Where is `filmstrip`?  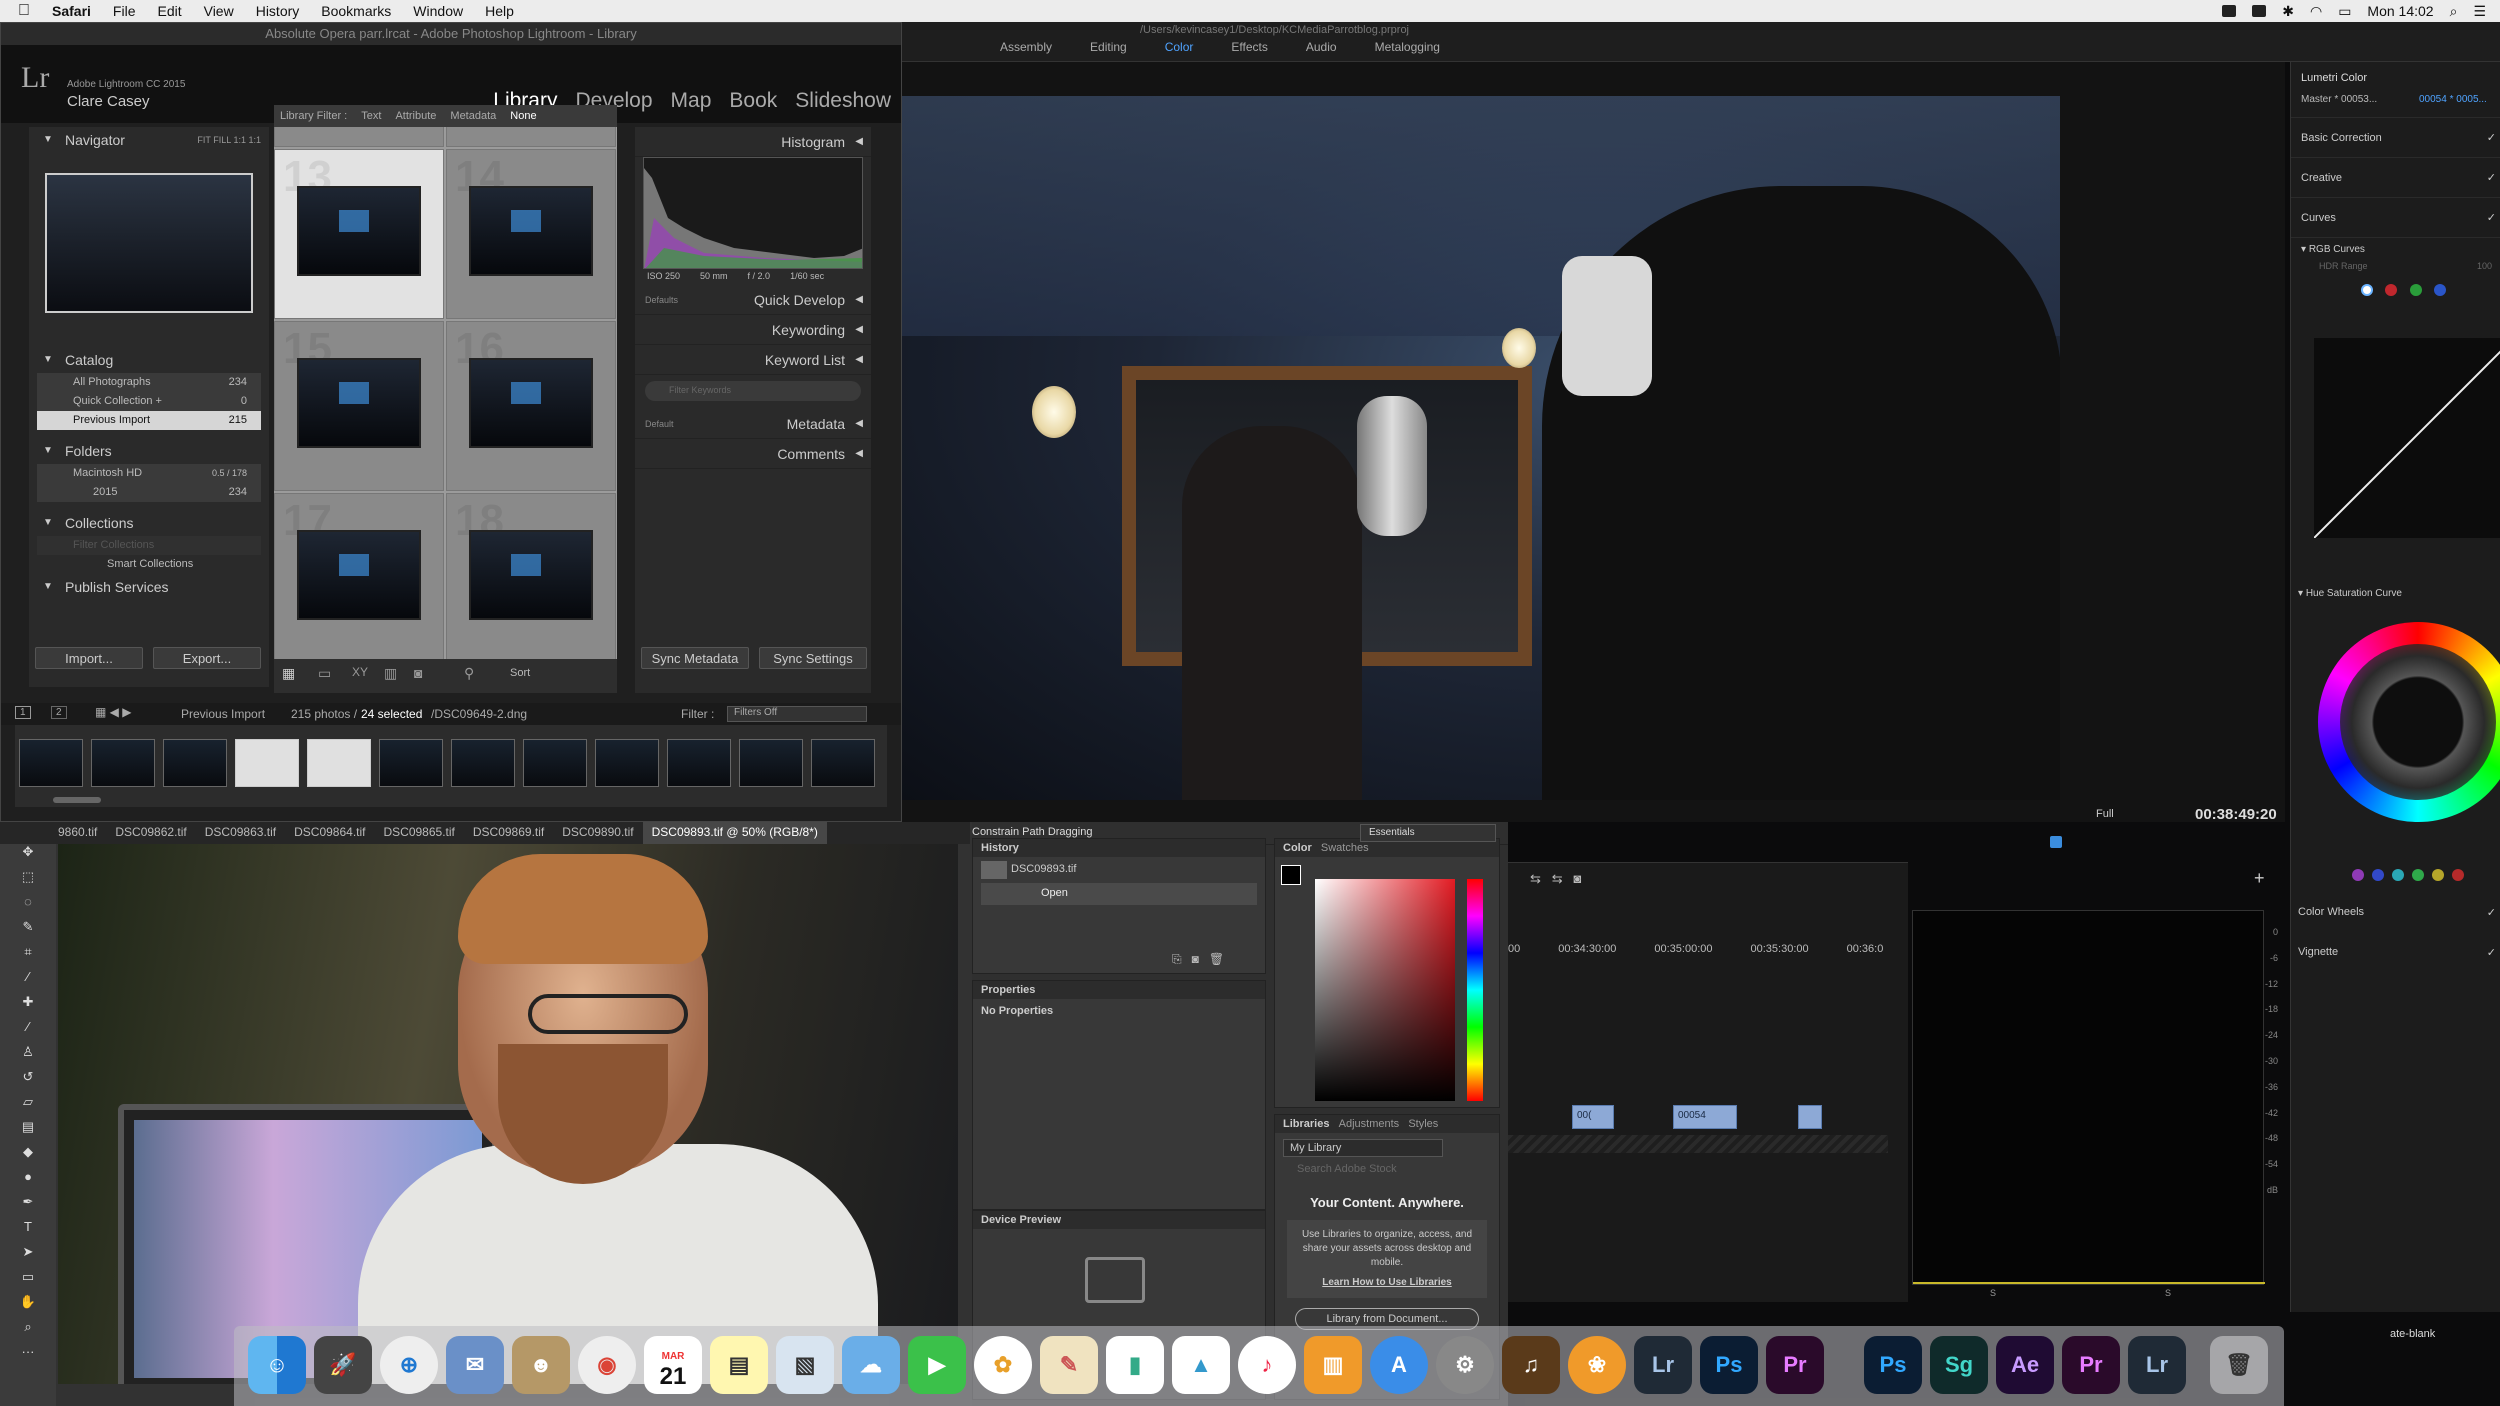 filmstrip is located at coordinates (451, 766).